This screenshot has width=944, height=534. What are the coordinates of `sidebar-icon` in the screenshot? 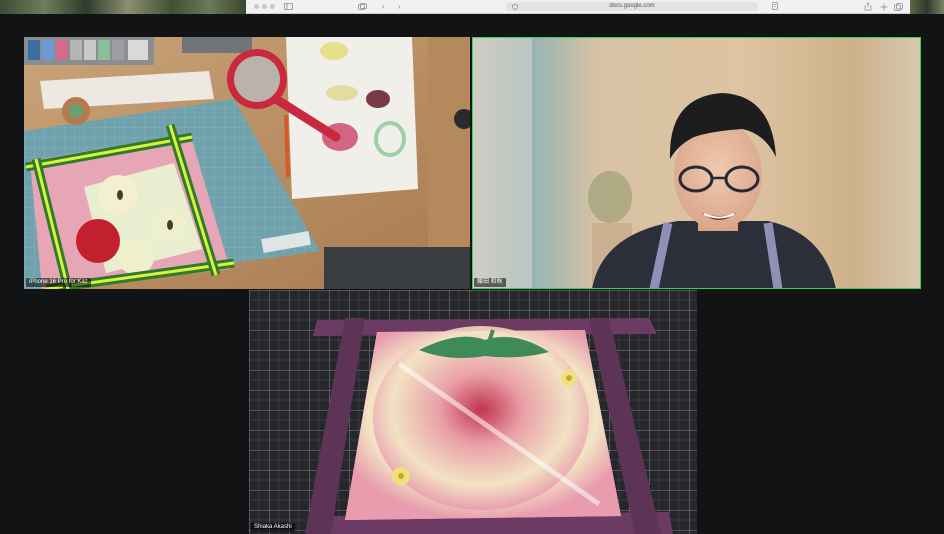 It's located at (288, 6).